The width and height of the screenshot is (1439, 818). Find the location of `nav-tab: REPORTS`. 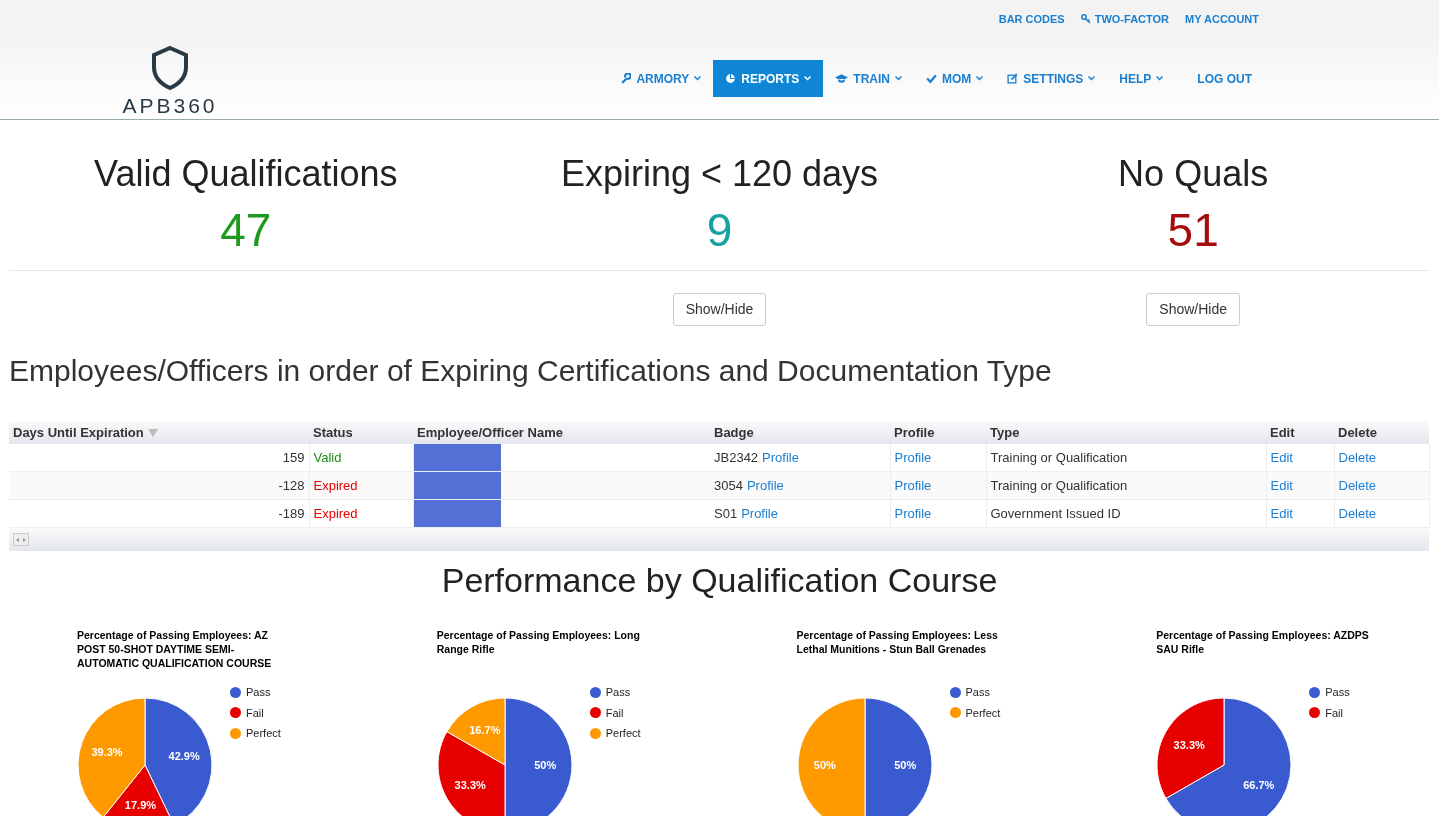

nav-tab: REPORTS is located at coordinates (768, 78).